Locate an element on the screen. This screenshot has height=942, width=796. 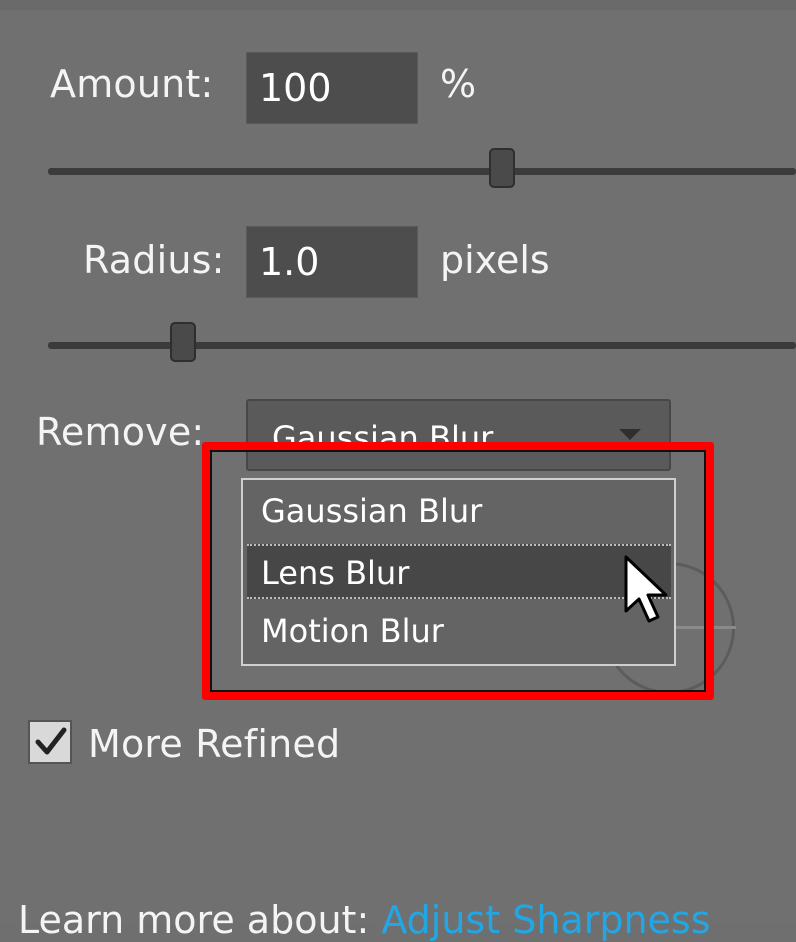
radius-slider-thumb is located at coordinates (183, 342).